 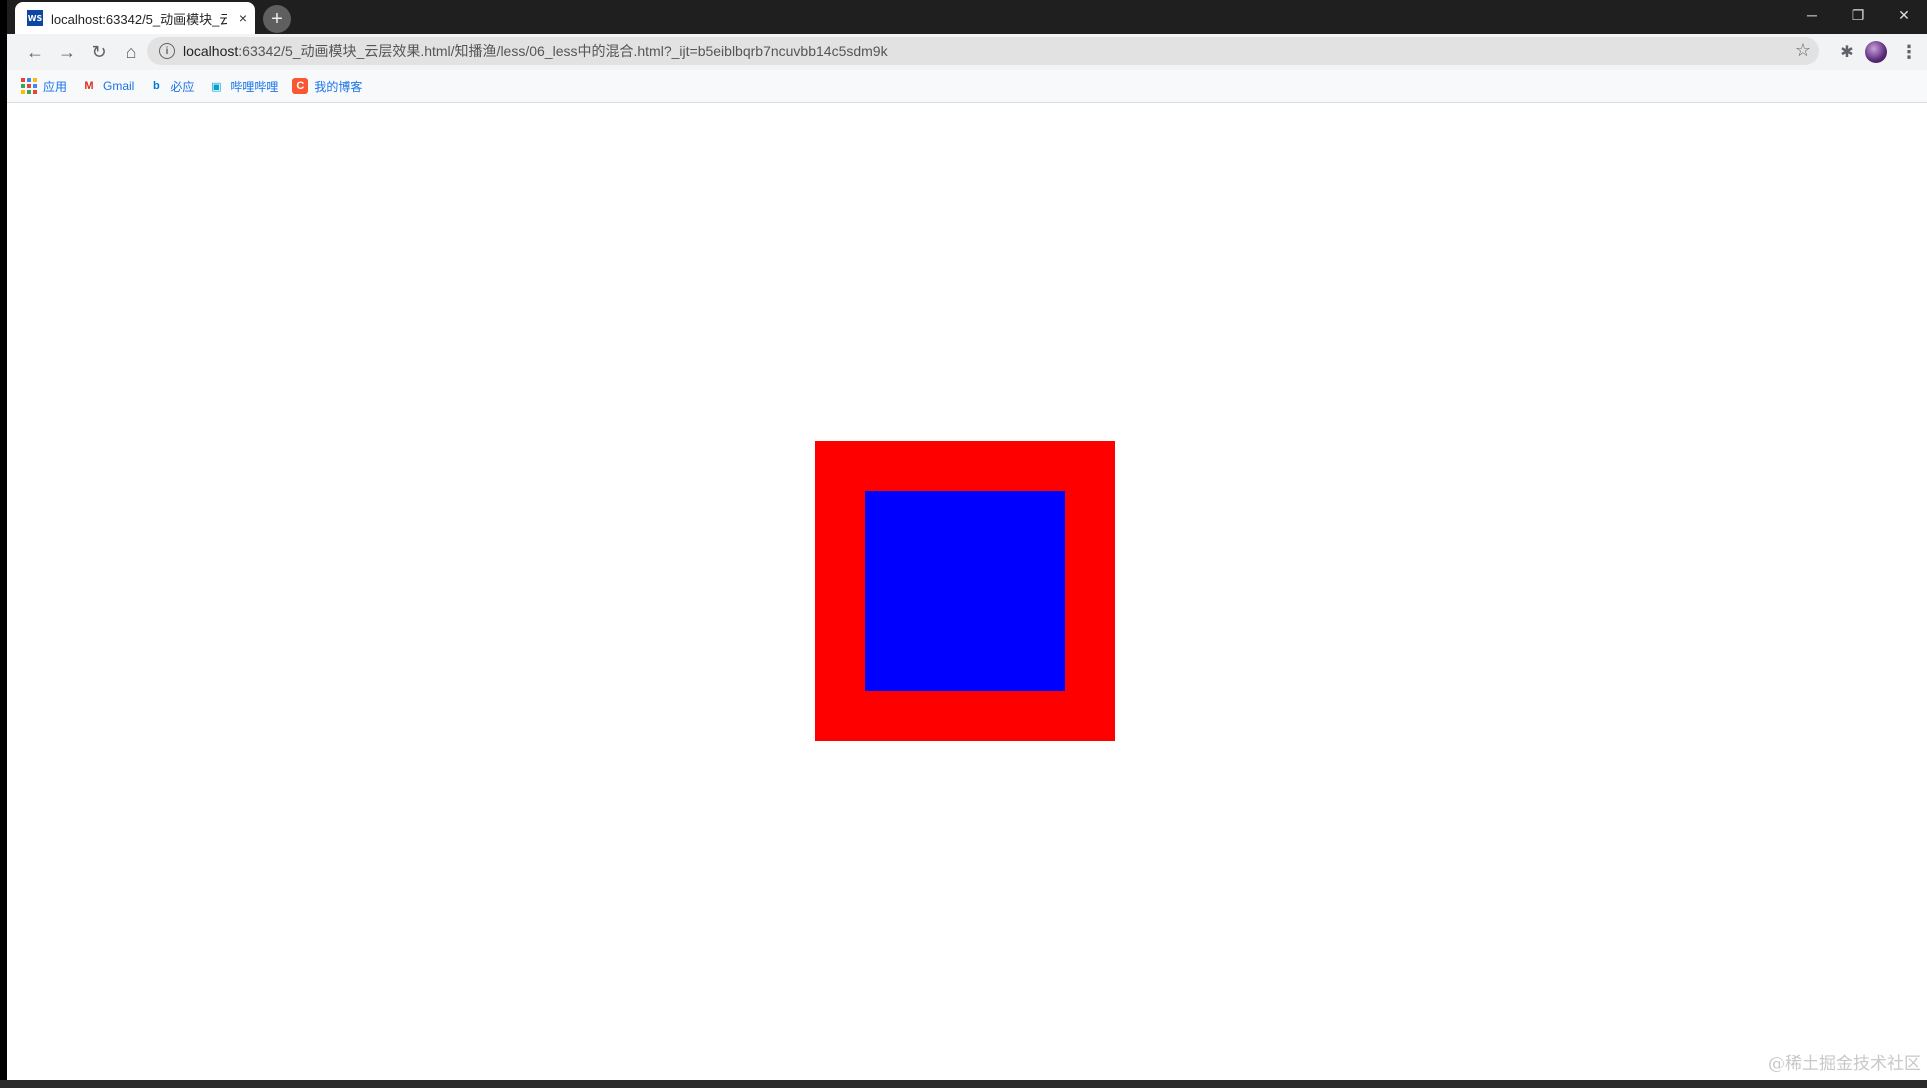 I want to click on close-window-button: ✕, so click(x=1904, y=15).